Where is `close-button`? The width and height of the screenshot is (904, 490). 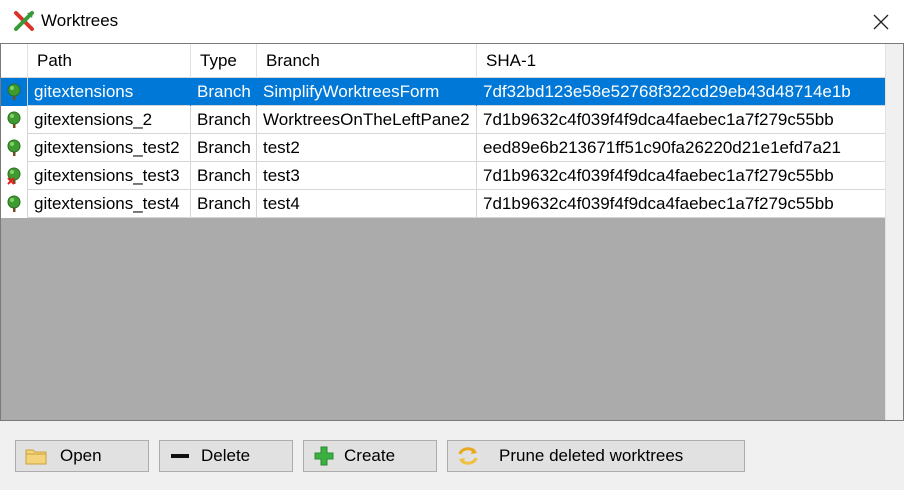 close-button is located at coordinates (881, 21).